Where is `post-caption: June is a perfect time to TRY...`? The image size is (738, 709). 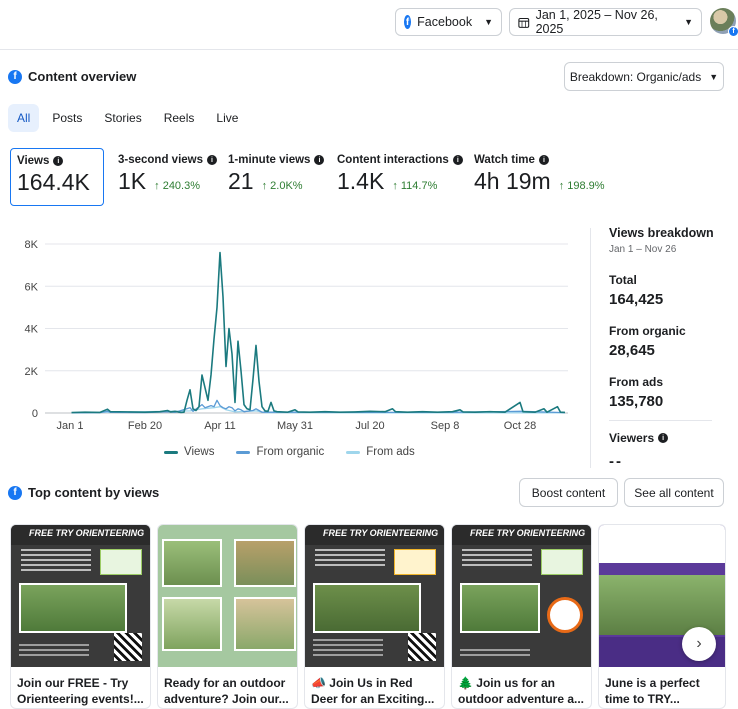
post-caption: June is a perfect time to TRY... is located at coordinates (652, 691).